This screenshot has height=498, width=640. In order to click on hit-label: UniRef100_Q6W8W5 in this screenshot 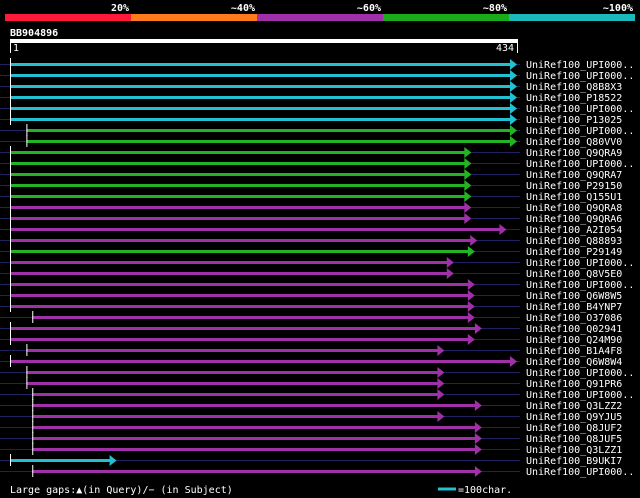, I will do `click(574, 296)`.